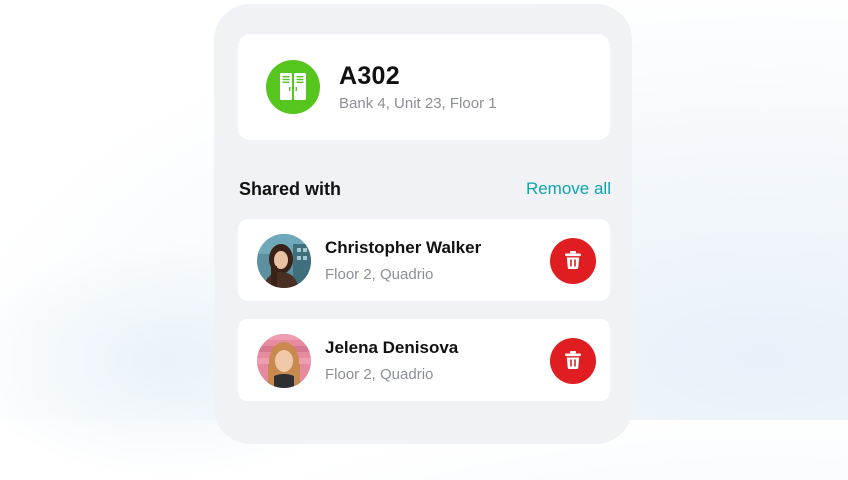  Describe the element at coordinates (293, 87) in the screenshot. I see `locker-icon` at that location.